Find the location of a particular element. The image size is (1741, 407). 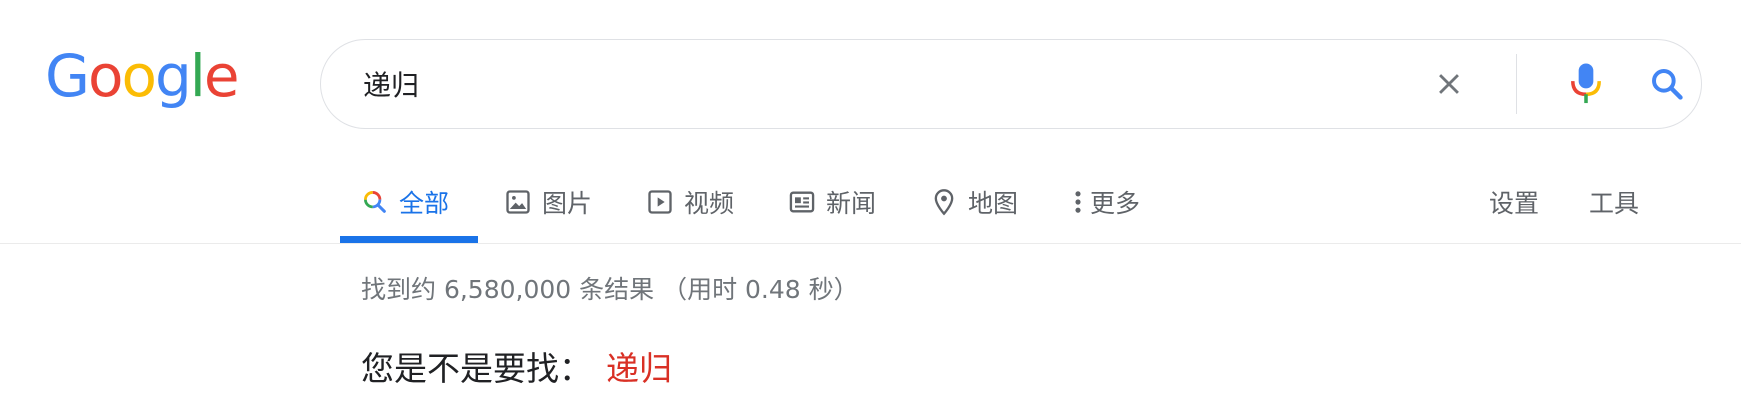

result-stats: 找到约 6,580,000 条结果 （用时 0.48 秒） is located at coordinates (610, 289).